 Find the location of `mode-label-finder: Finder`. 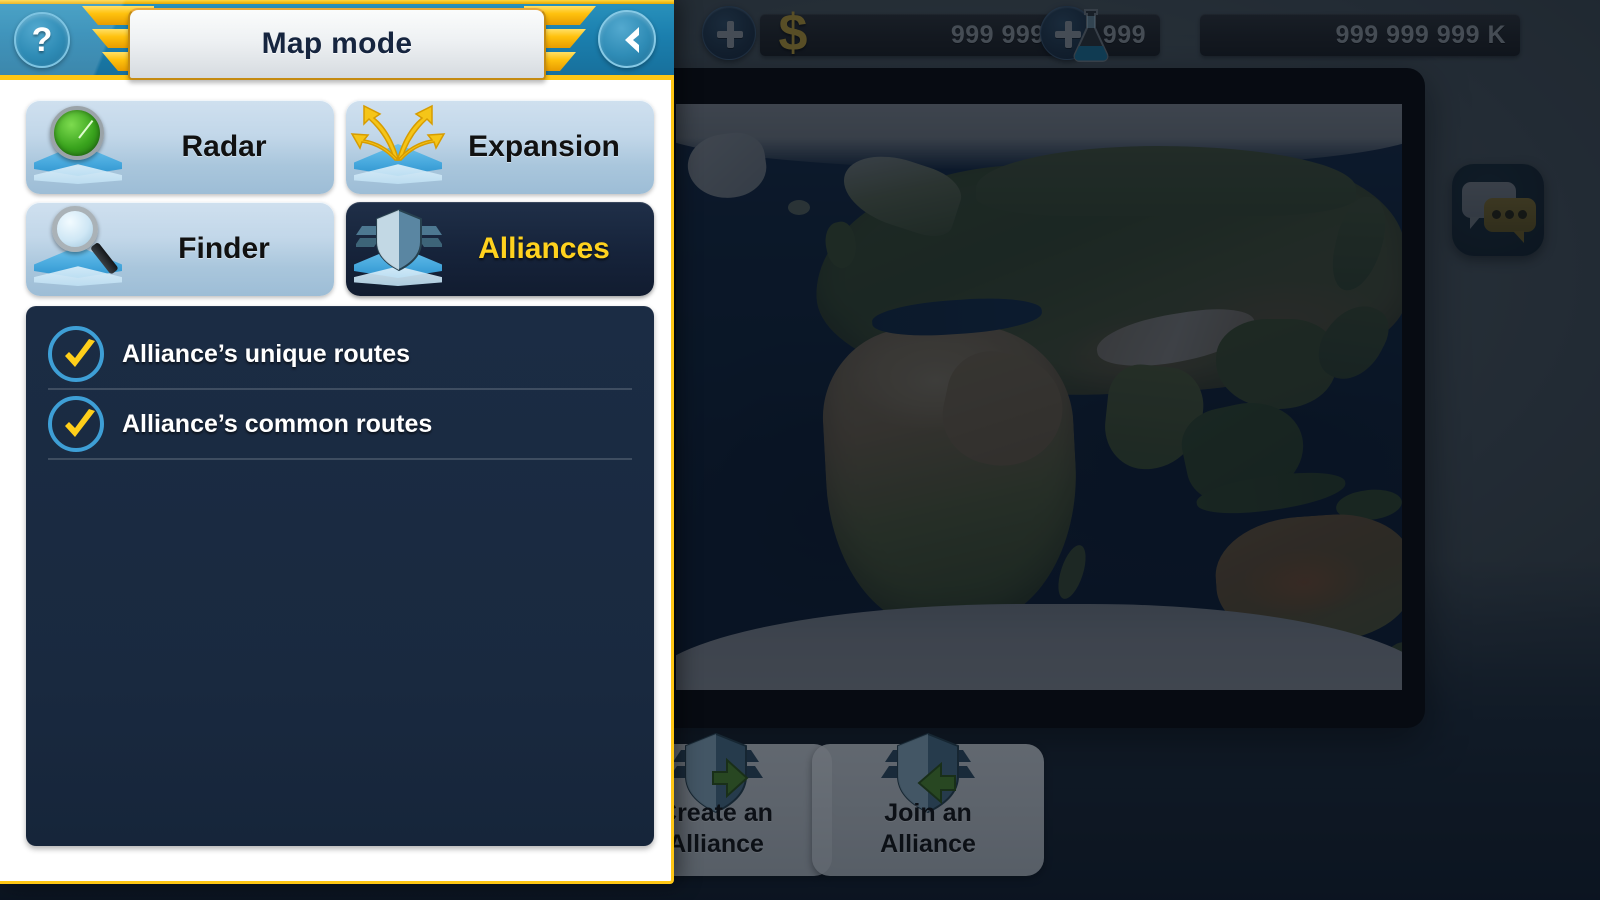

mode-label-finder: Finder is located at coordinates (224, 248).